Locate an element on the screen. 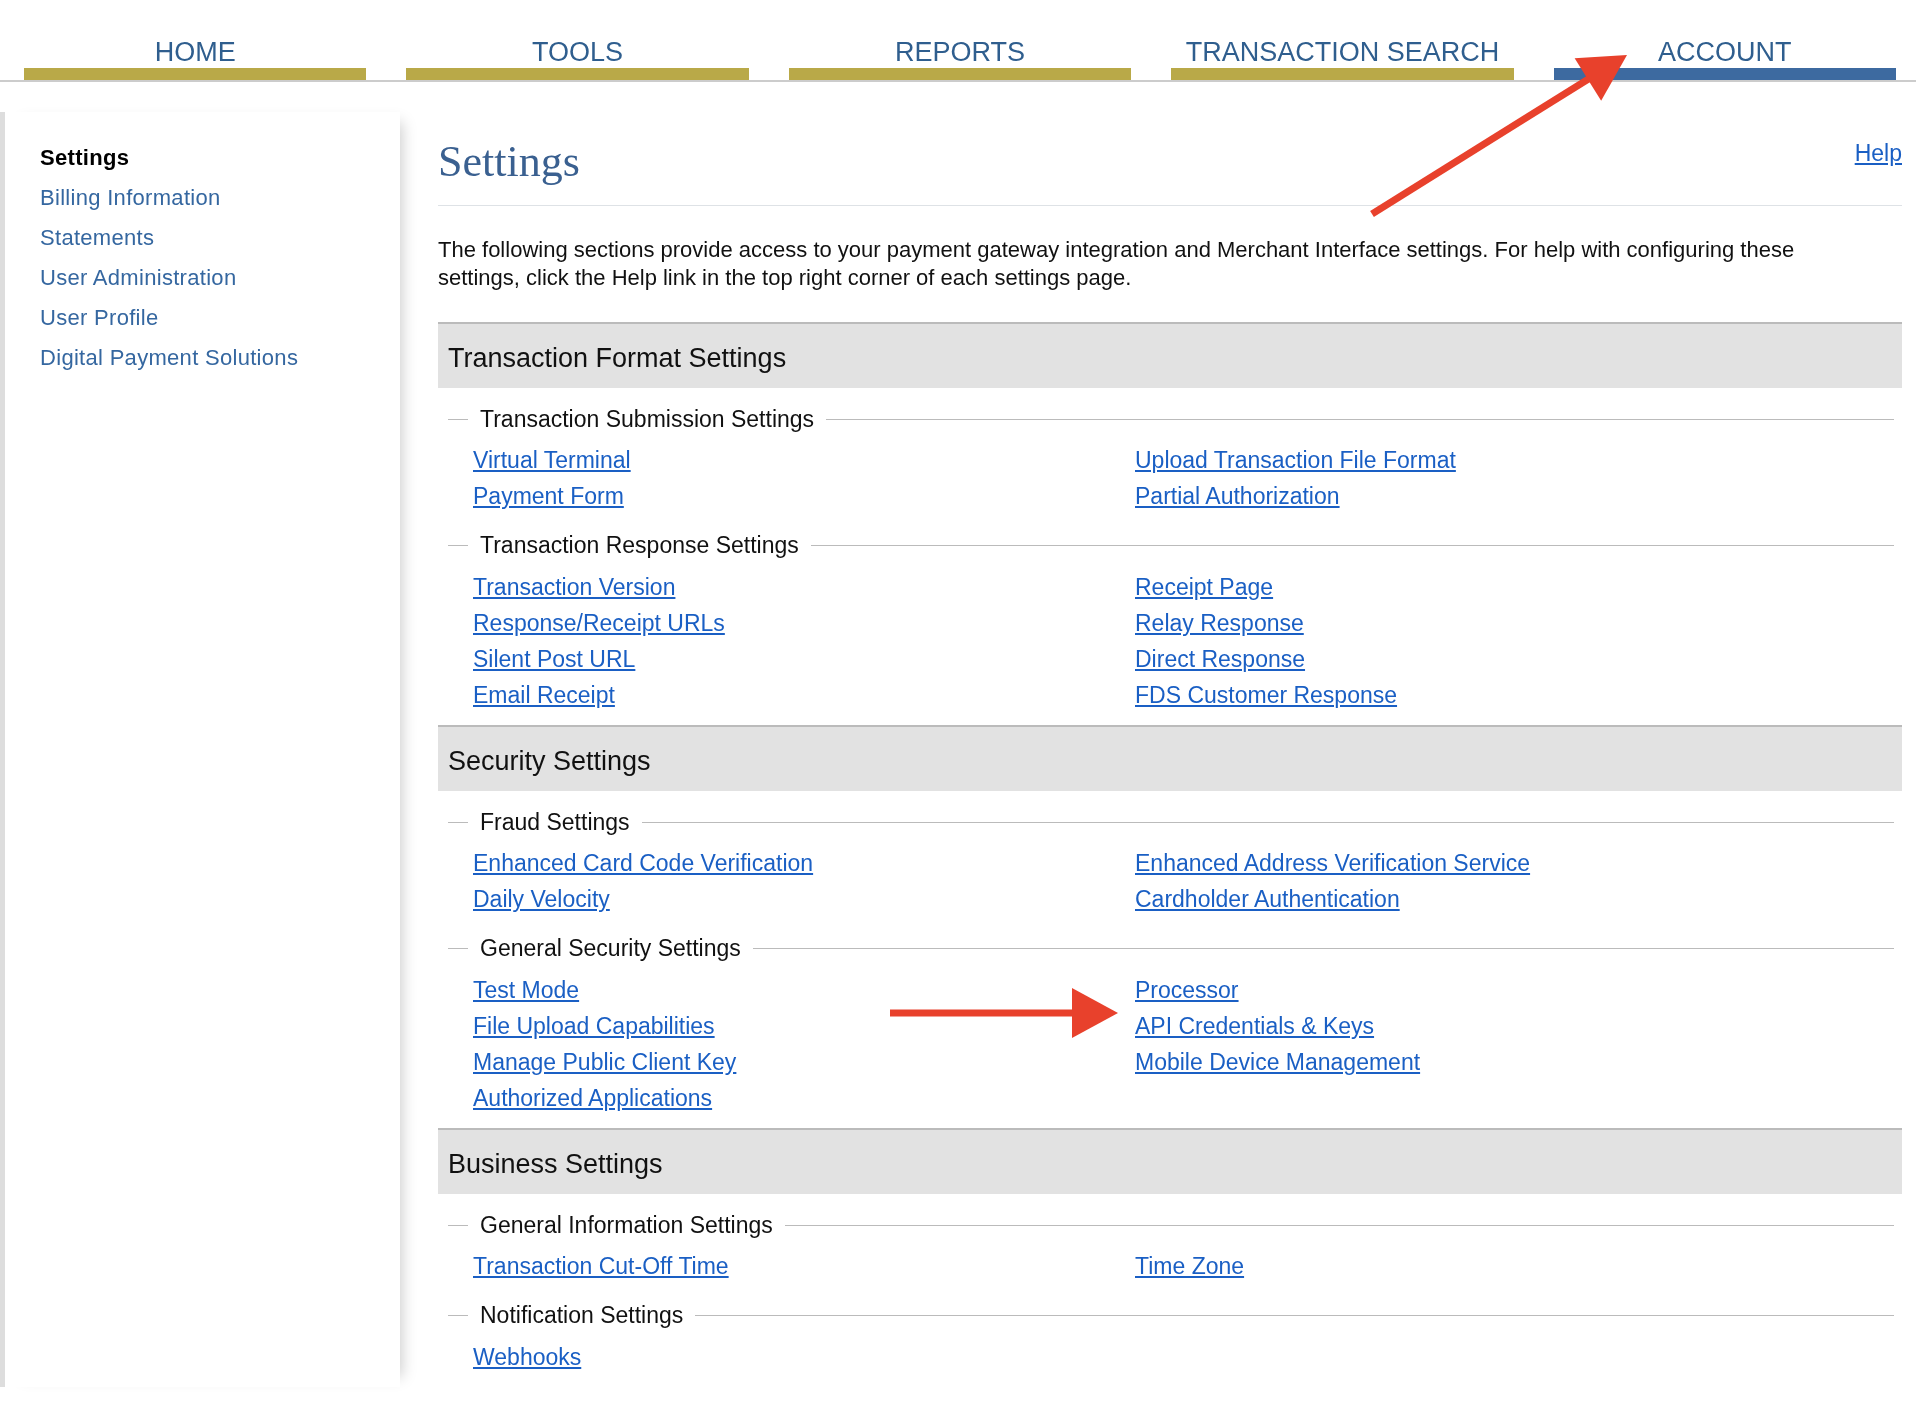 This screenshot has height=1404, width=1916. nav-tab: TOOLS is located at coordinates (577, 44).